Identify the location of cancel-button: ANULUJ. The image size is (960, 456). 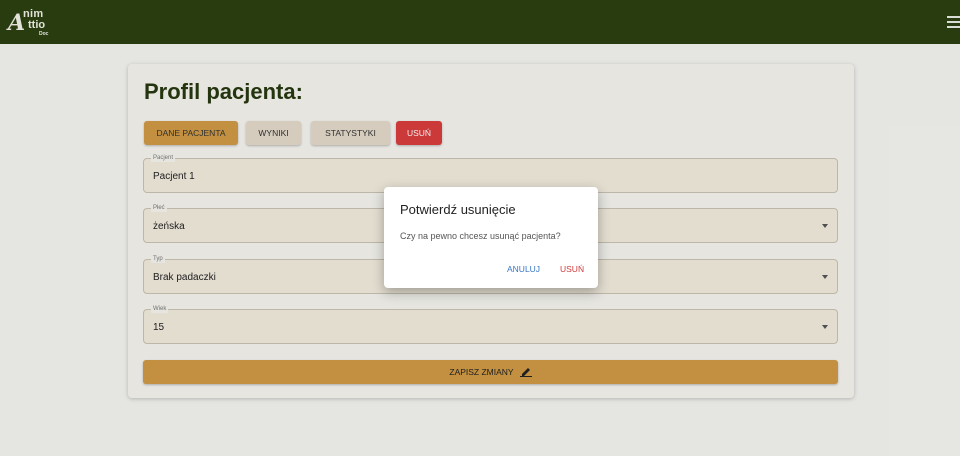
(523, 269).